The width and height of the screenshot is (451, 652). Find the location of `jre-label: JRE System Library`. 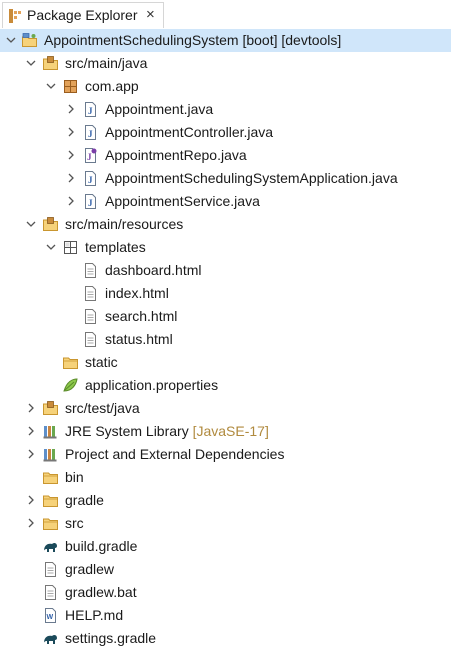

jre-label: JRE System Library is located at coordinates (127, 431).